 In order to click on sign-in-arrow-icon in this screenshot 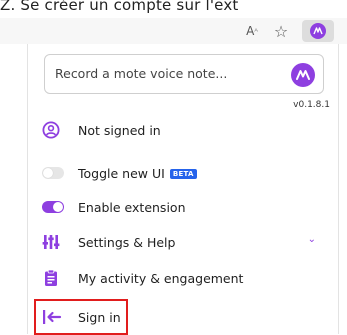, I will do `click(52, 317)`.